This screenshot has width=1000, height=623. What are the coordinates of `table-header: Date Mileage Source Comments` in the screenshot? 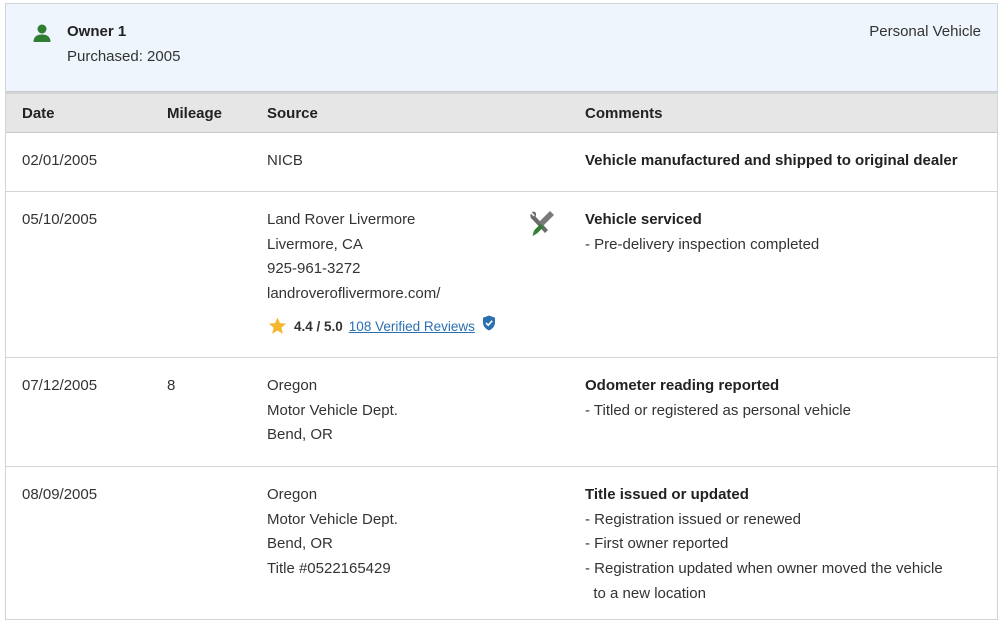 It's located at (501, 112).